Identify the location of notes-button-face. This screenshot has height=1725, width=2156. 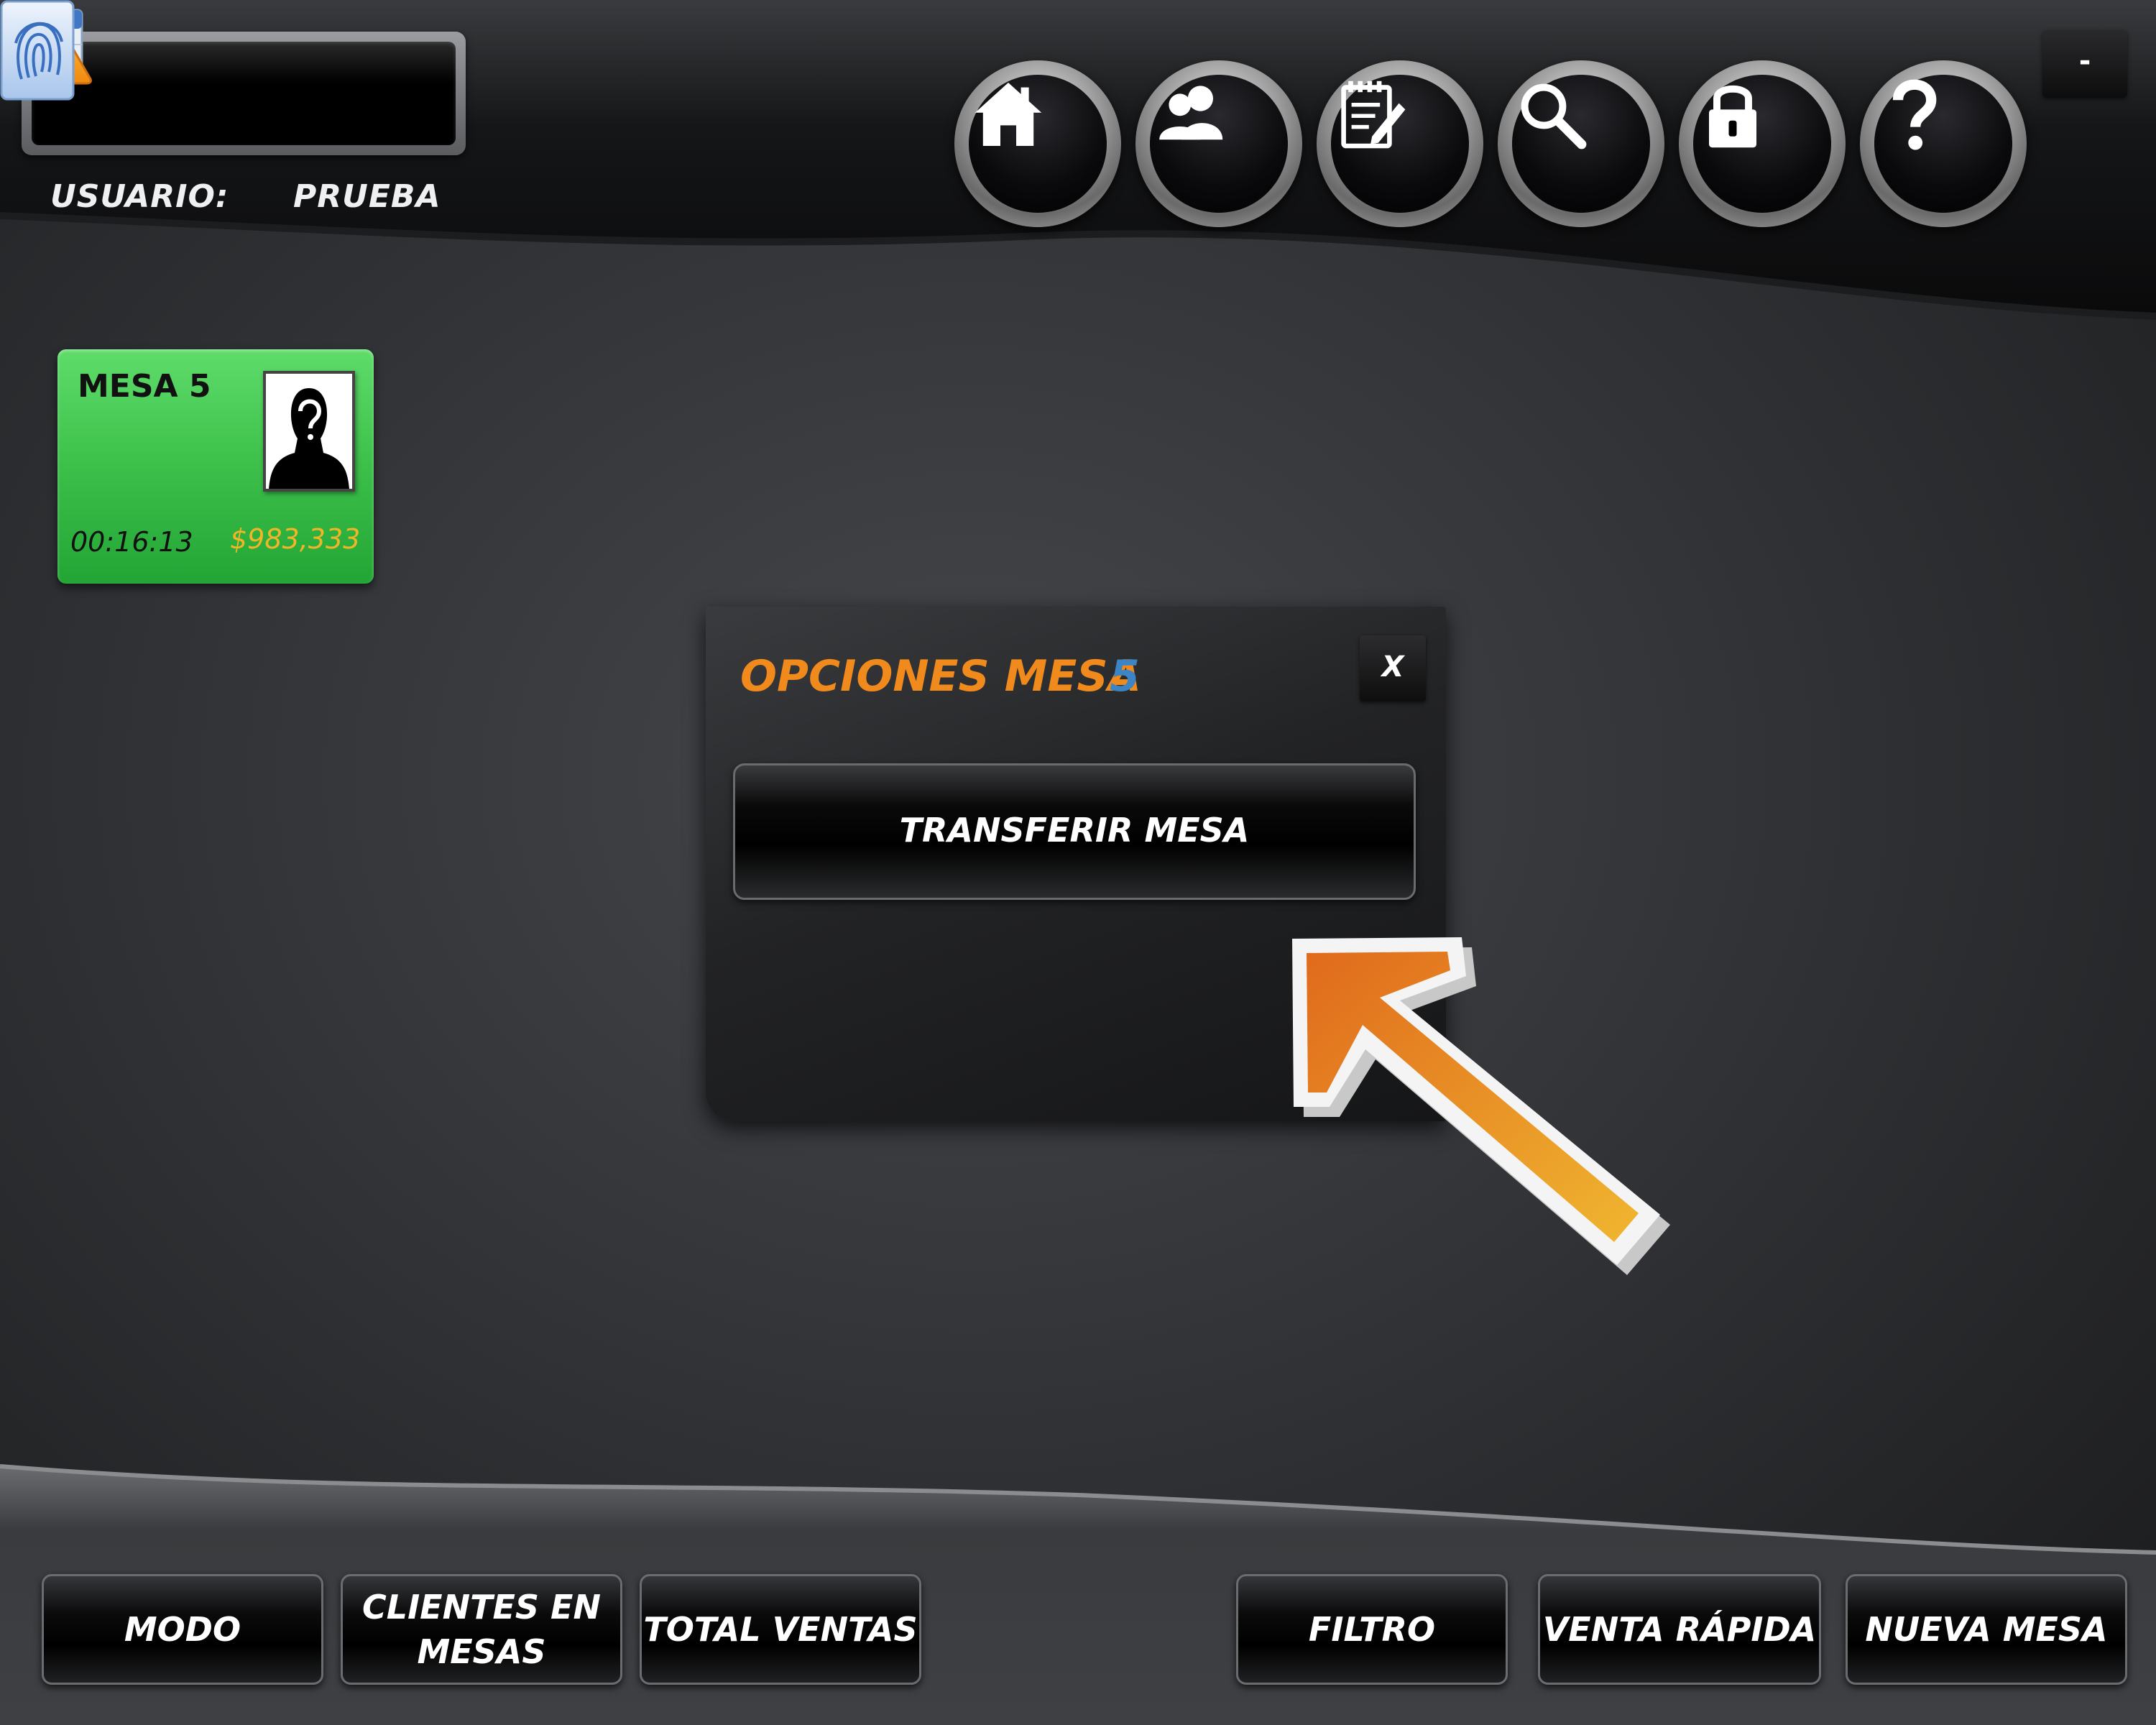
(1400, 144).